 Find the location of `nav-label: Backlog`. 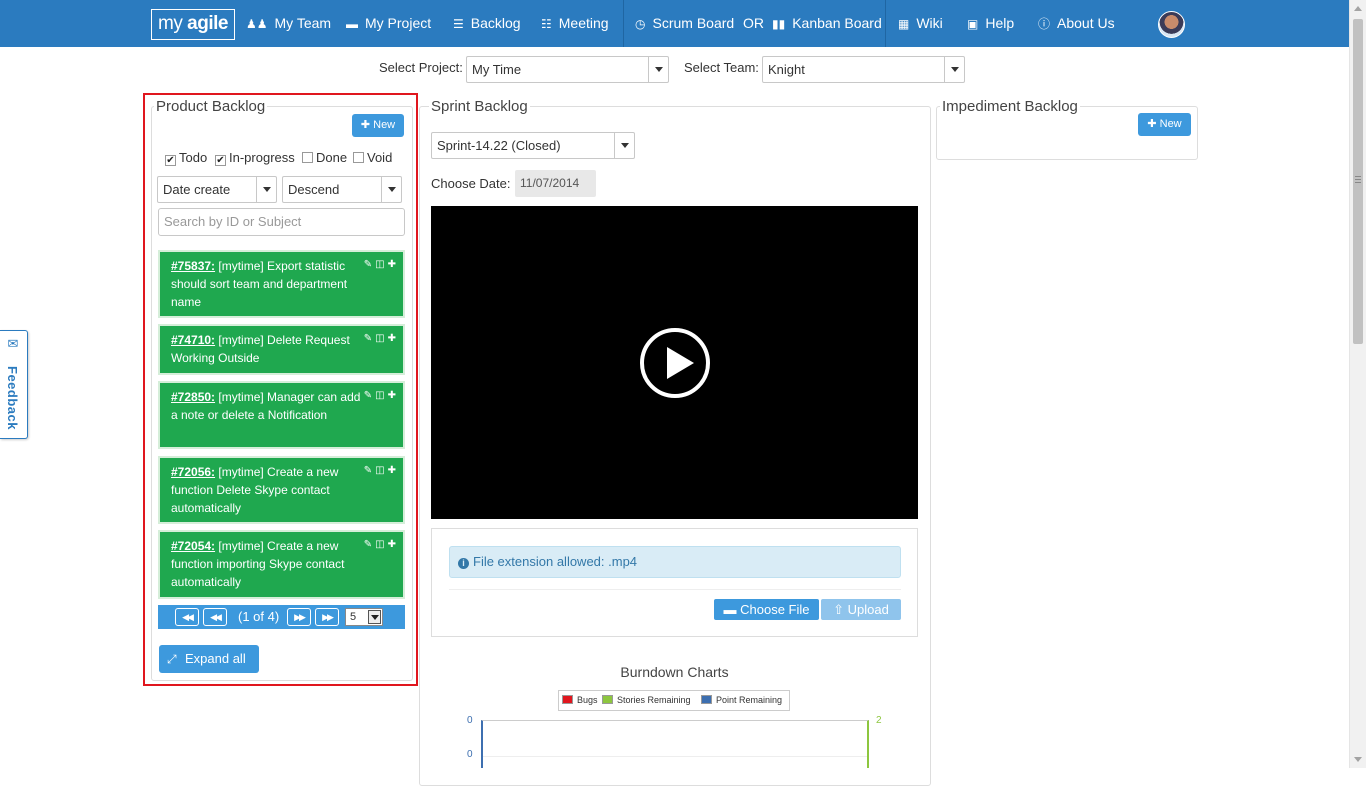

nav-label: Backlog is located at coordinates (495, 23).